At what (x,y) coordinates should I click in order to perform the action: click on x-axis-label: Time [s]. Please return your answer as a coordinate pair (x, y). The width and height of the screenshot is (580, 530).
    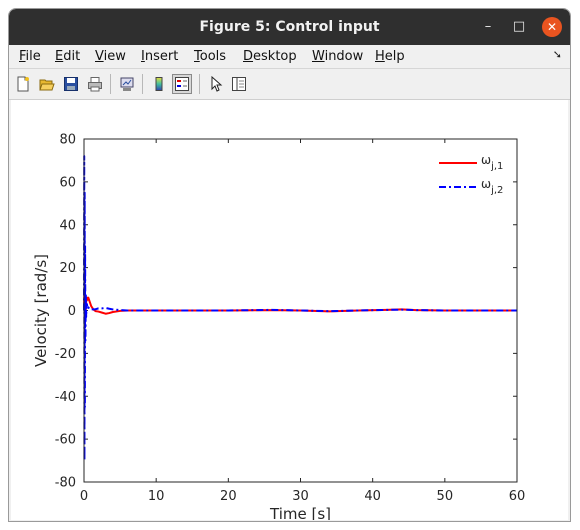
    Looking at the image, I should click on (300, 512).